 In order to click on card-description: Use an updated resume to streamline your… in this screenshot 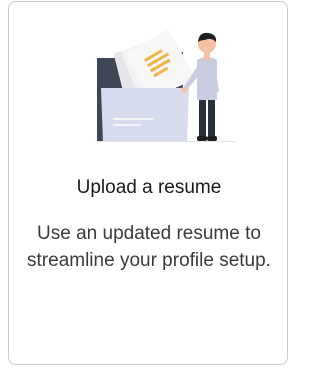, I will do `click(149, 247)`.